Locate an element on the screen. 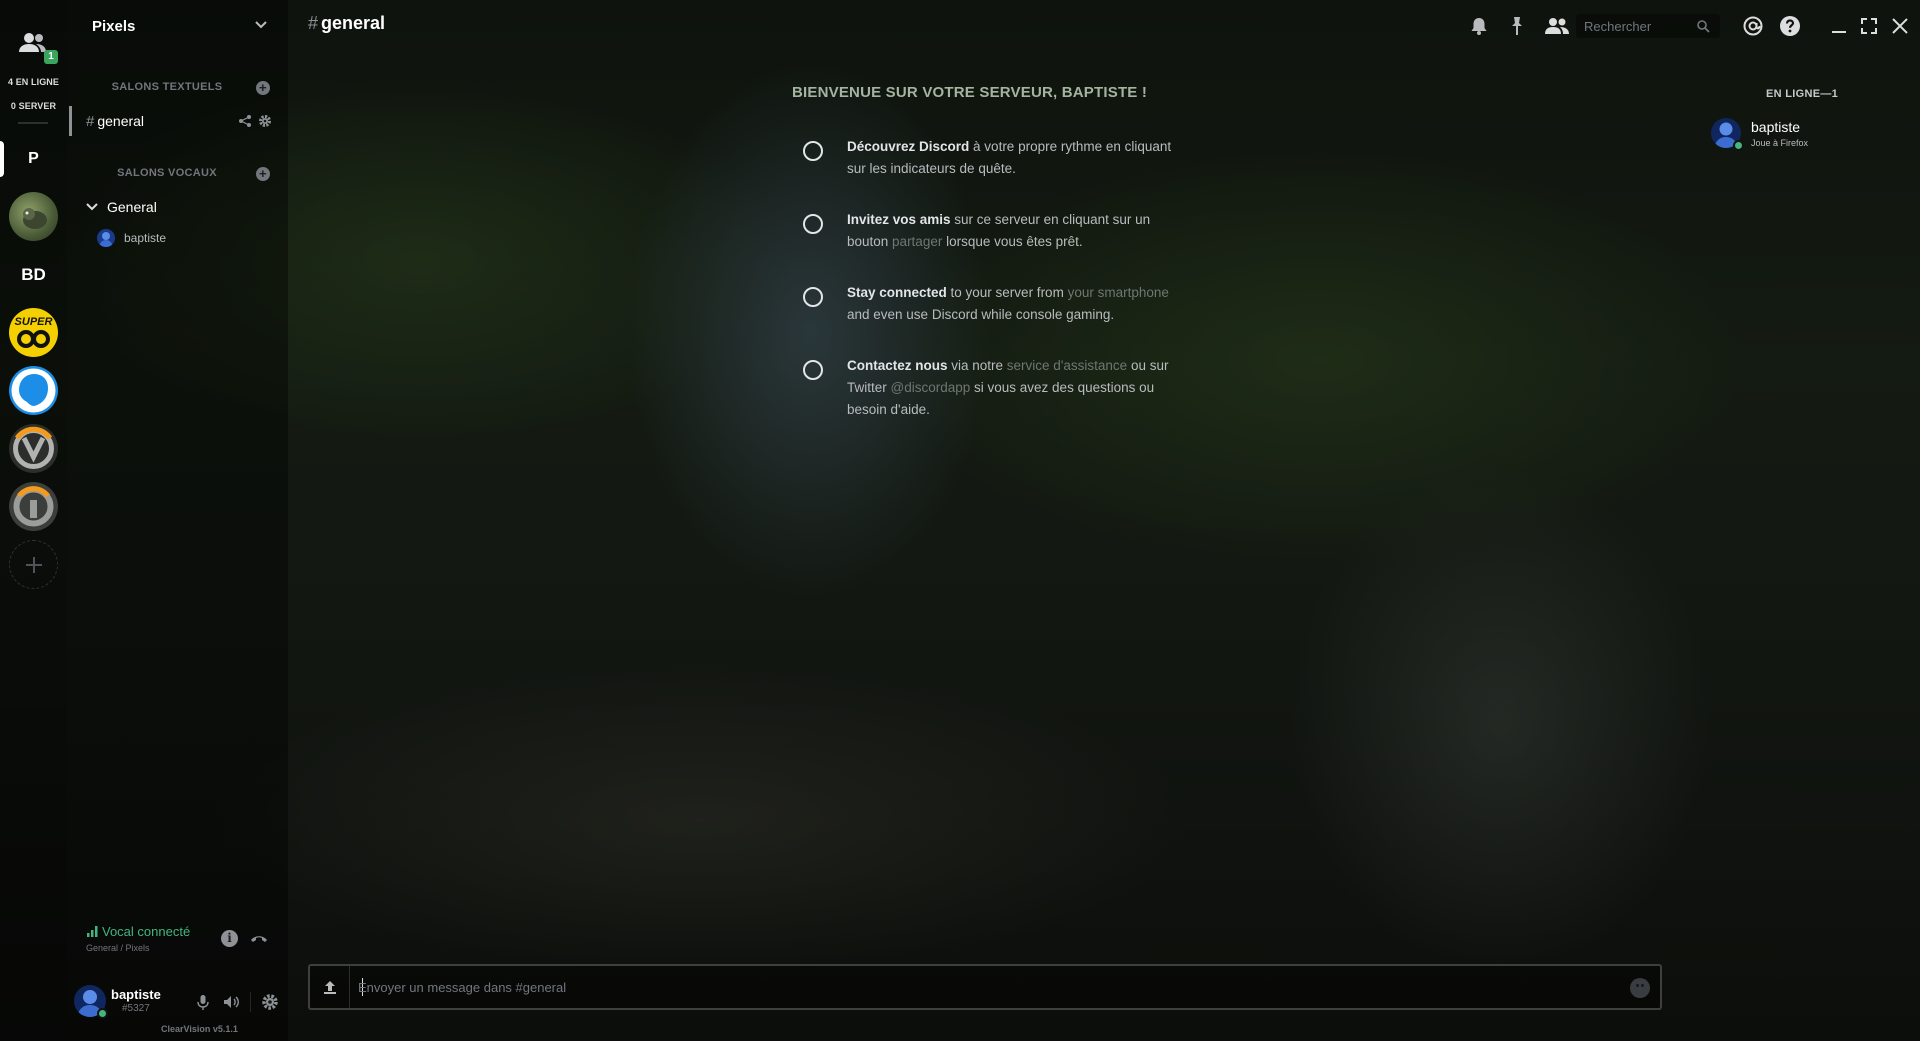  server-bd: BD is located at coordinates (33, 274).